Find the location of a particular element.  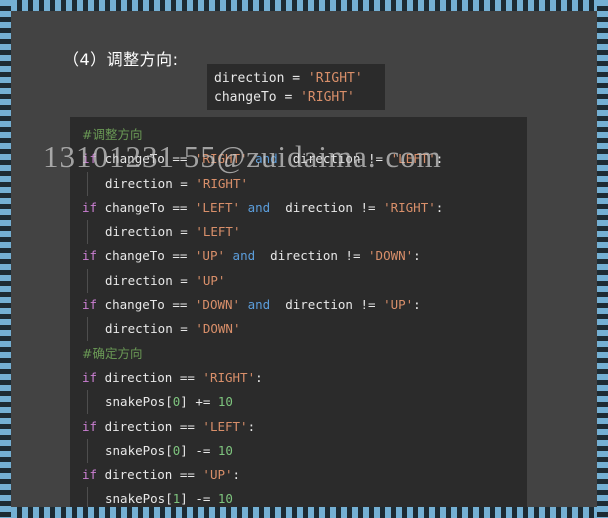

code-line: if direction == 'LEFT': is located at coordinates (298, 427).